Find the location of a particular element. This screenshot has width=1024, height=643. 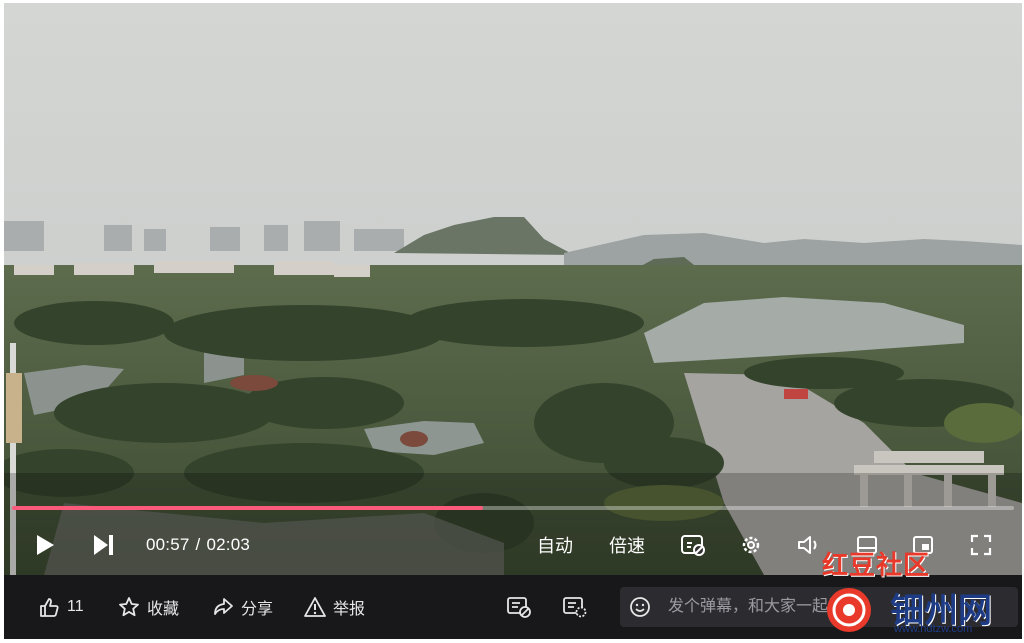

danmaku-toggle-icon is located at coordinates (519, 607).